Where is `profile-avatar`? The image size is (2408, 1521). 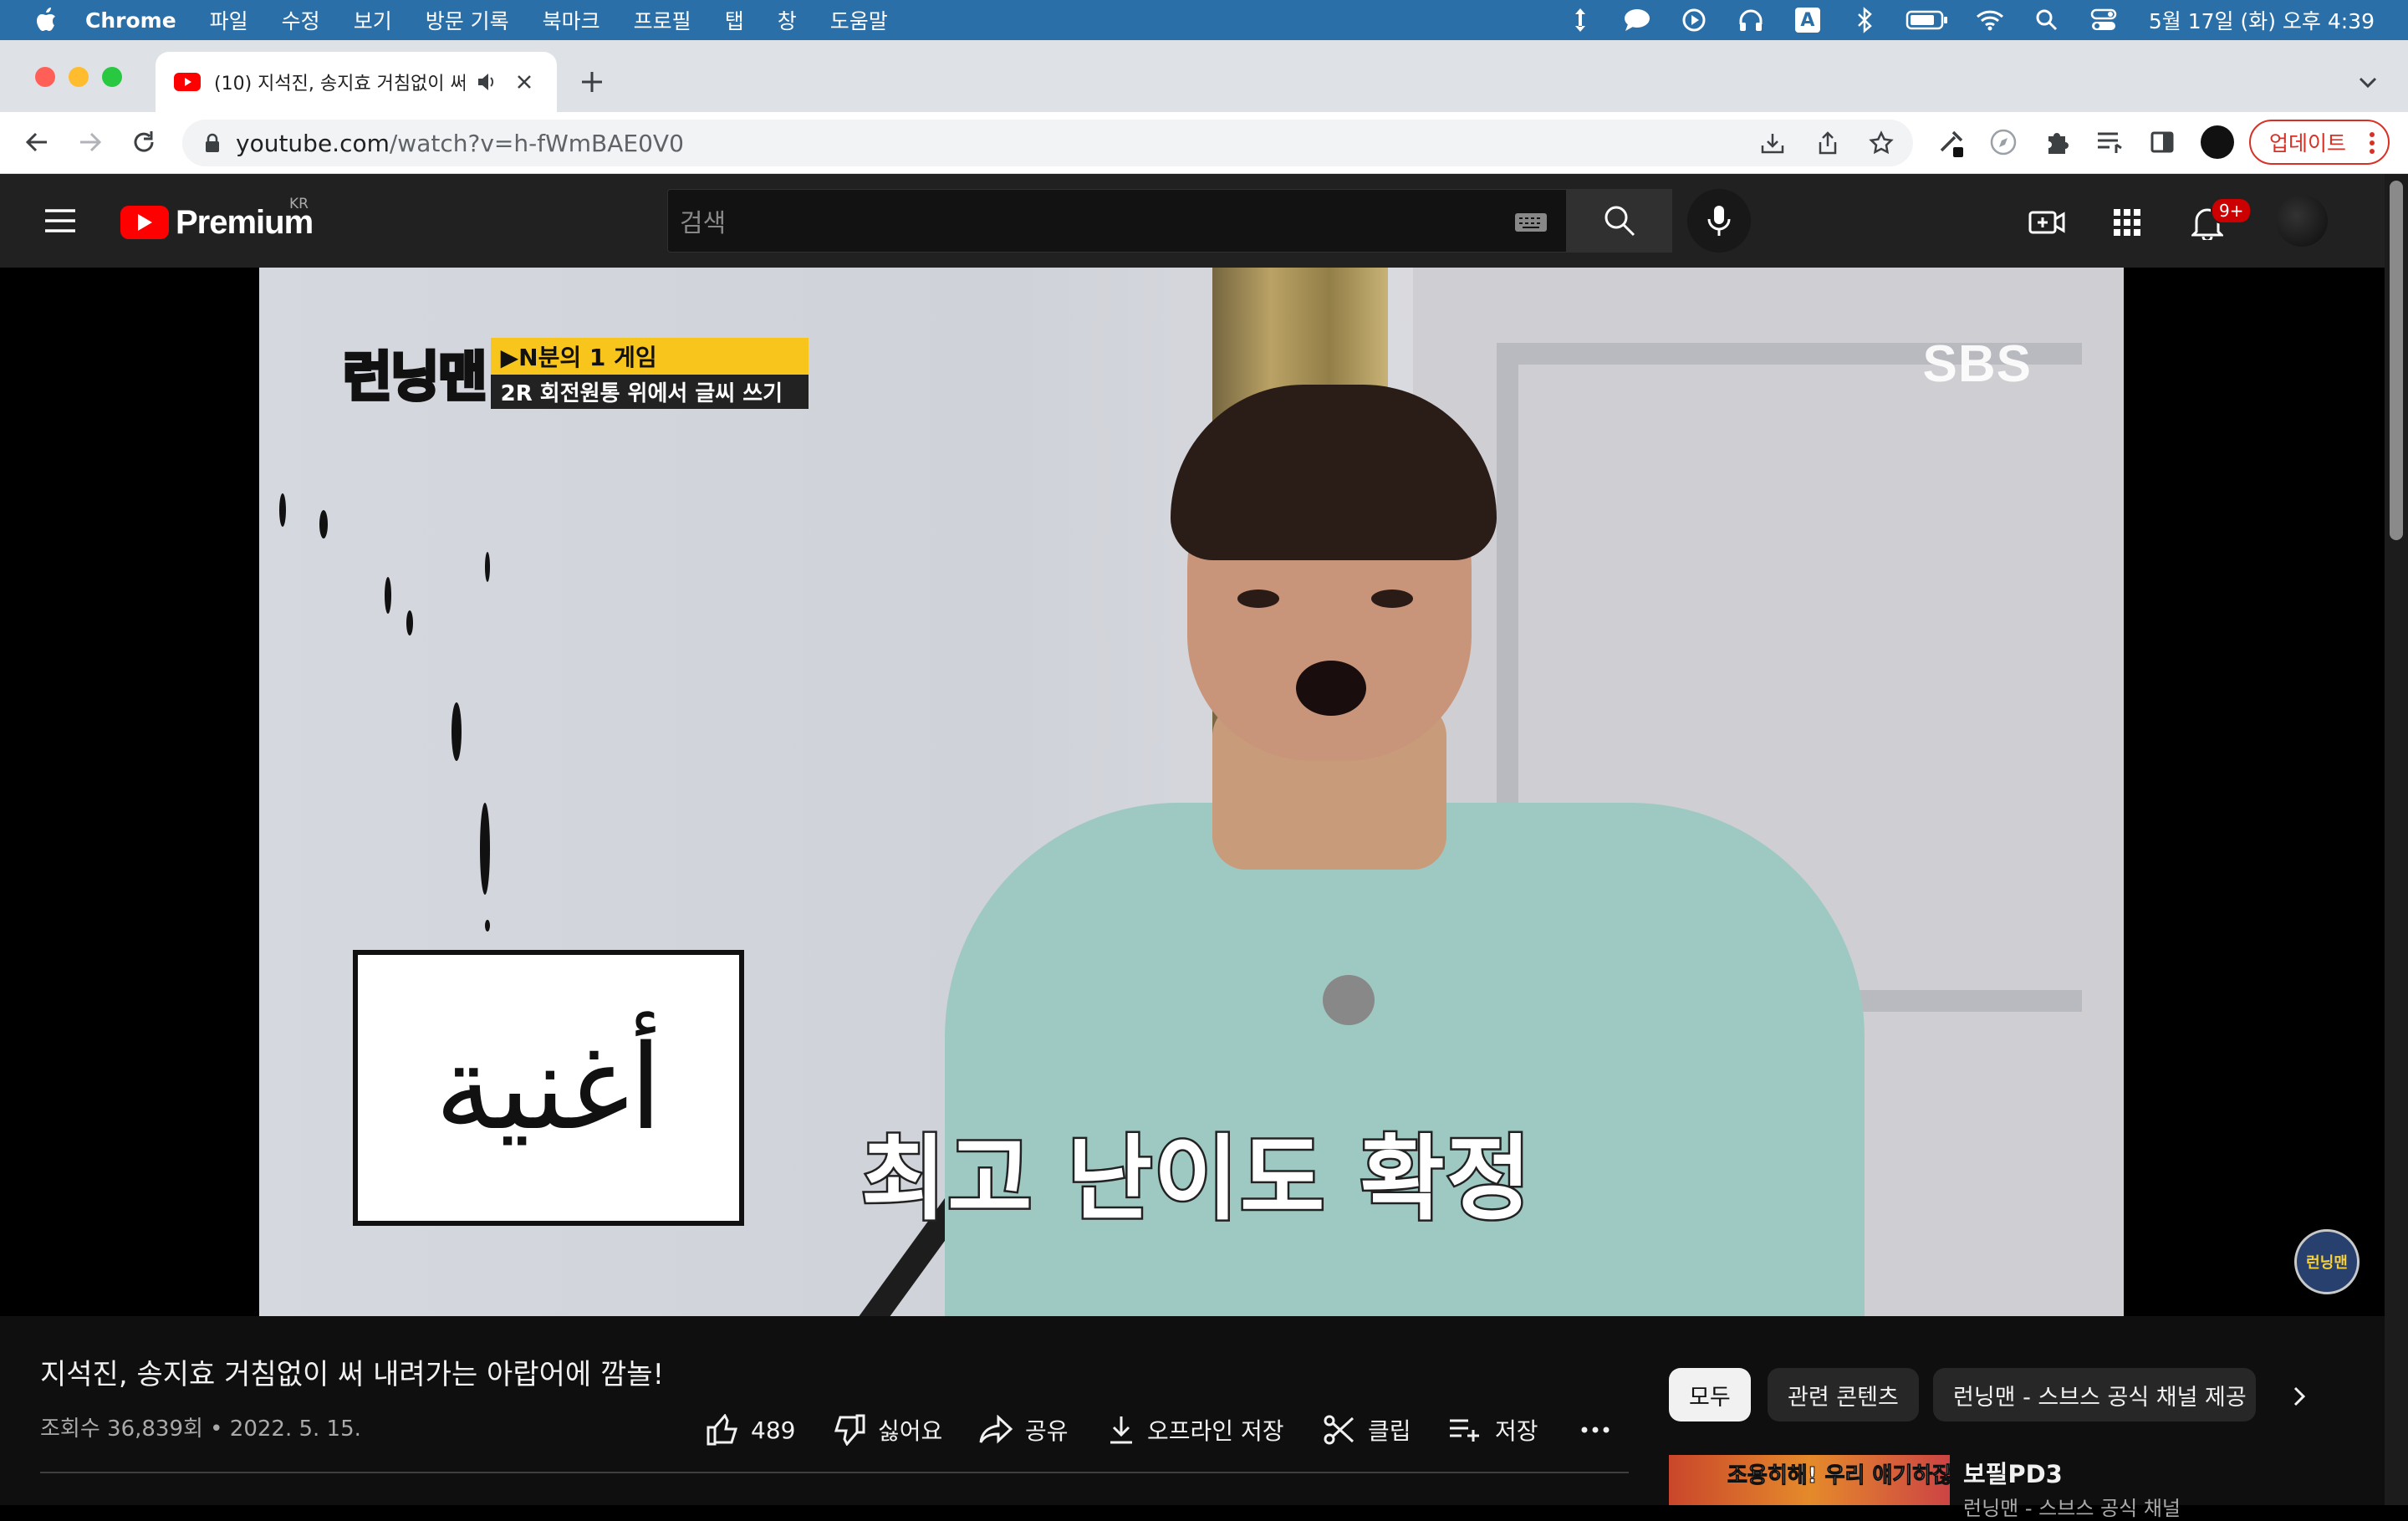 profile-avatar is located at coordinates (2217, 142).